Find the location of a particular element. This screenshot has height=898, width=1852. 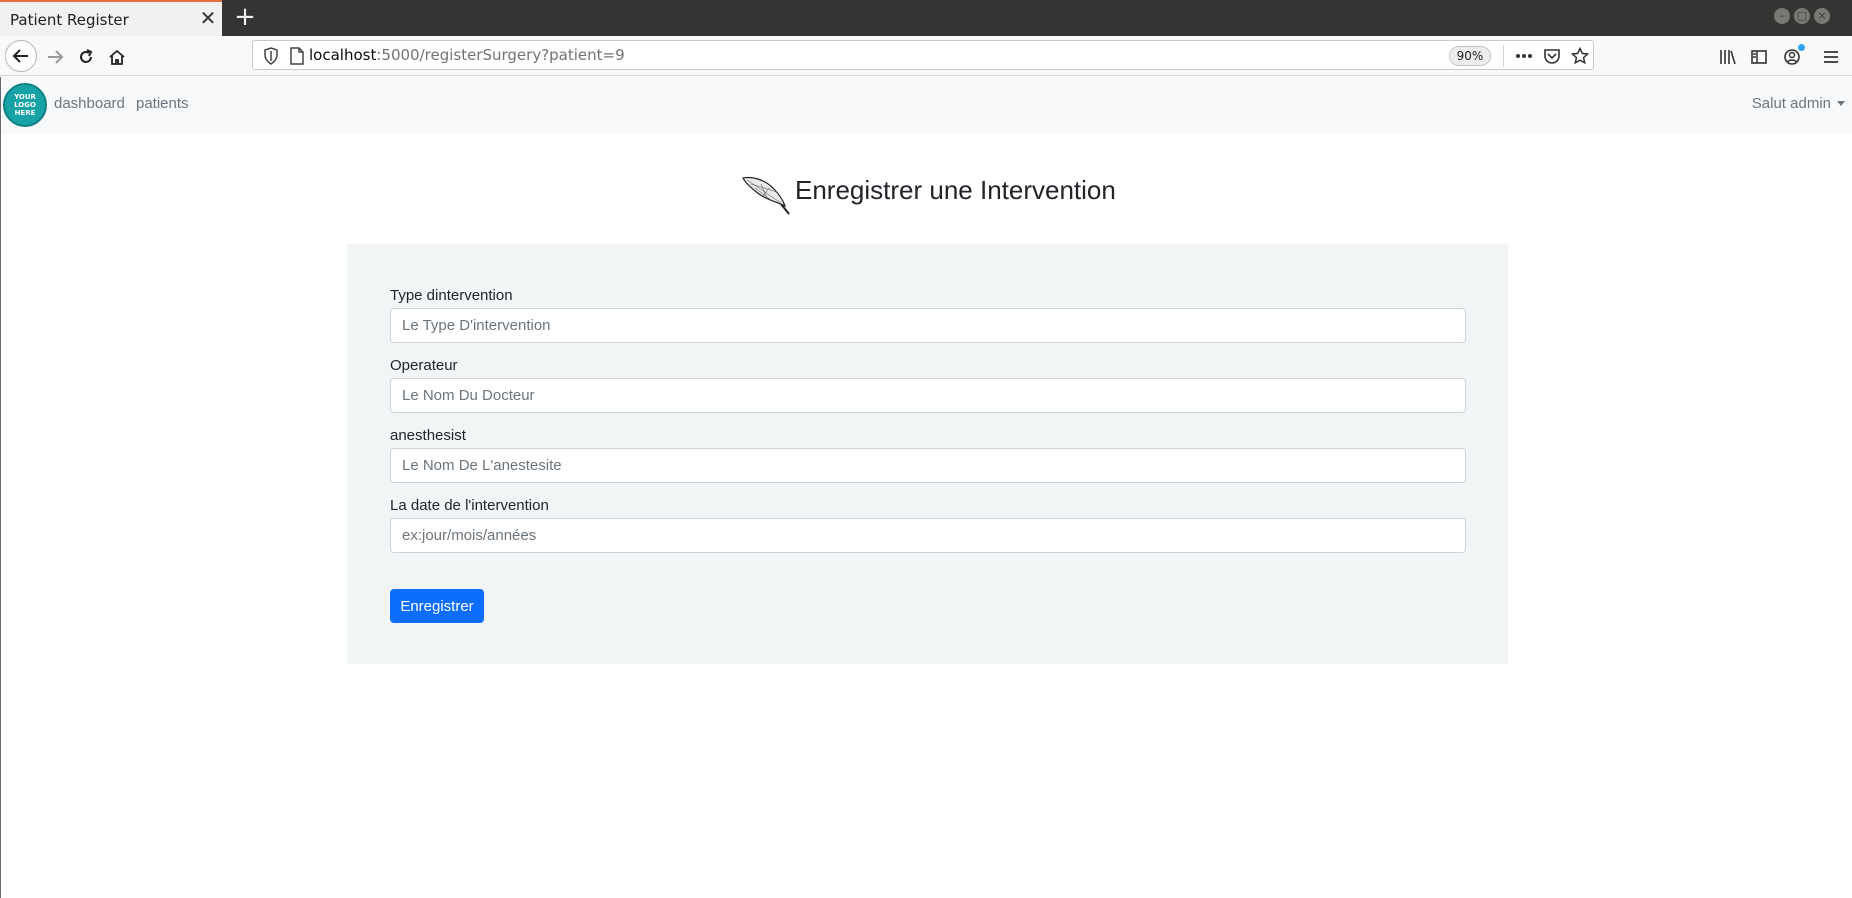

field-operator: Operateur is located at coordinates (928, 385).